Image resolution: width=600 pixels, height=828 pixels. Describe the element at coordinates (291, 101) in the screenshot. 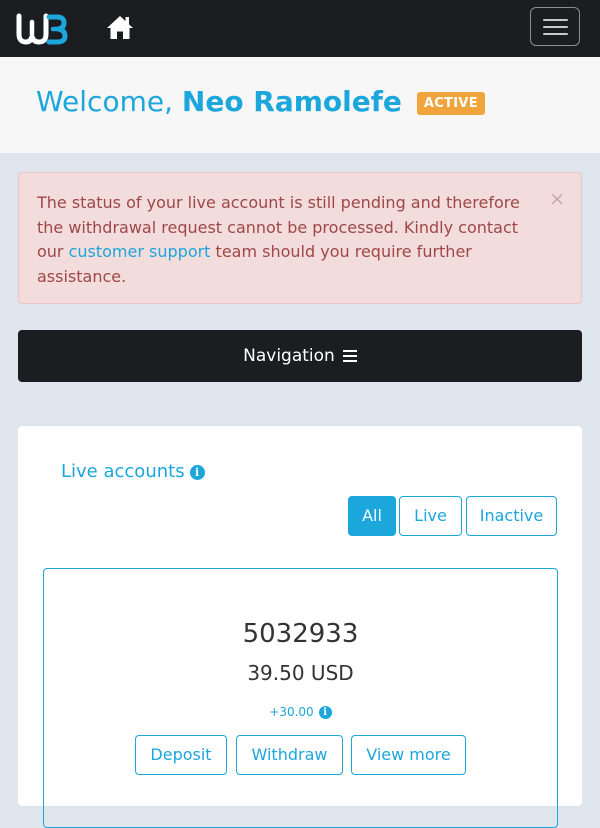

I see `user-name: Neo Ramolefe` at that location.